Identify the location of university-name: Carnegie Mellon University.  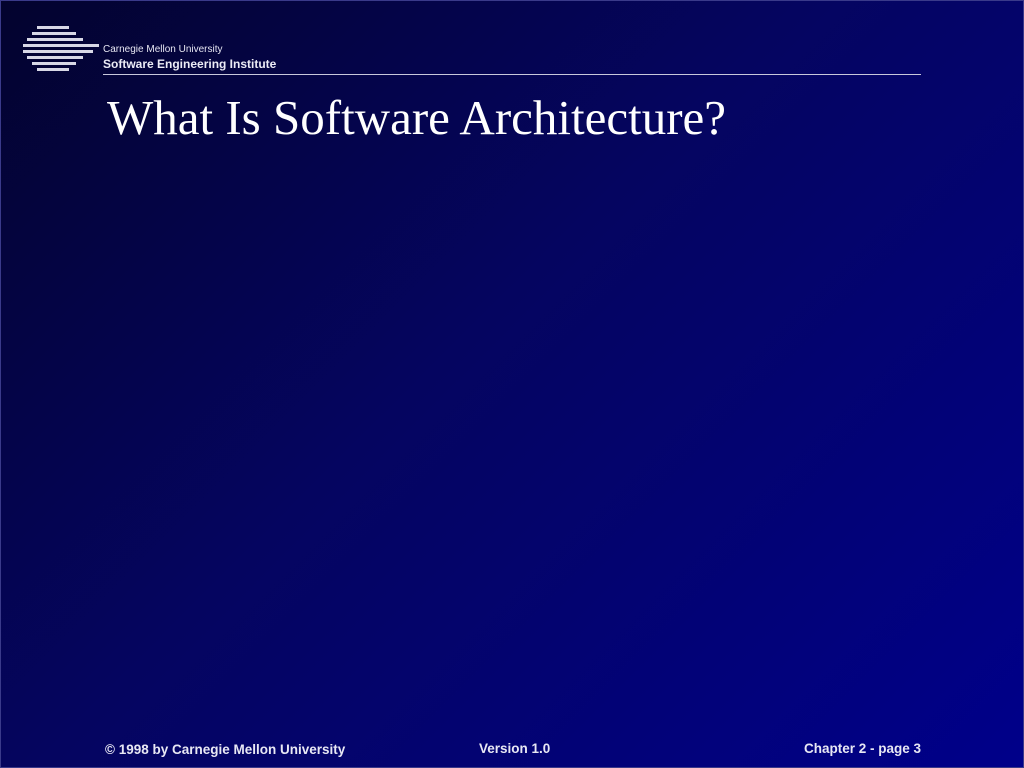
(163, 49).